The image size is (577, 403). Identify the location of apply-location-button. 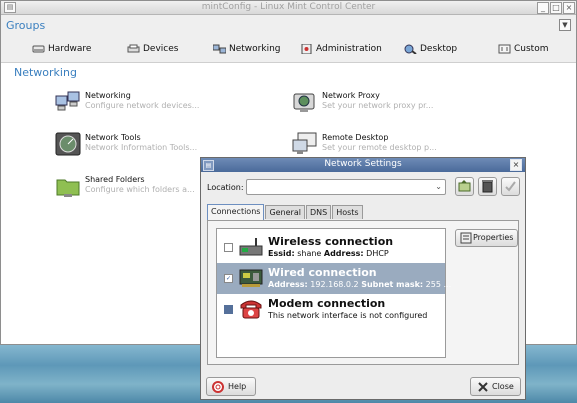
(510, 186).